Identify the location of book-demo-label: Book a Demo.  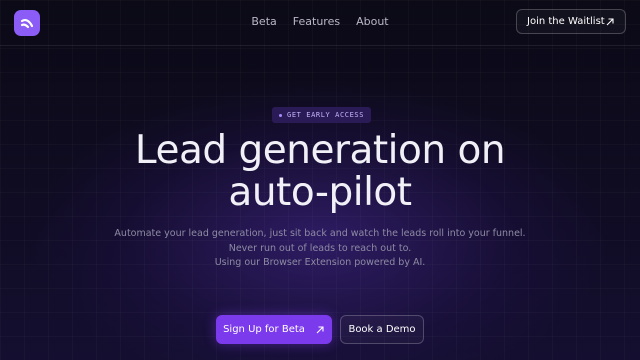
(382, 329).